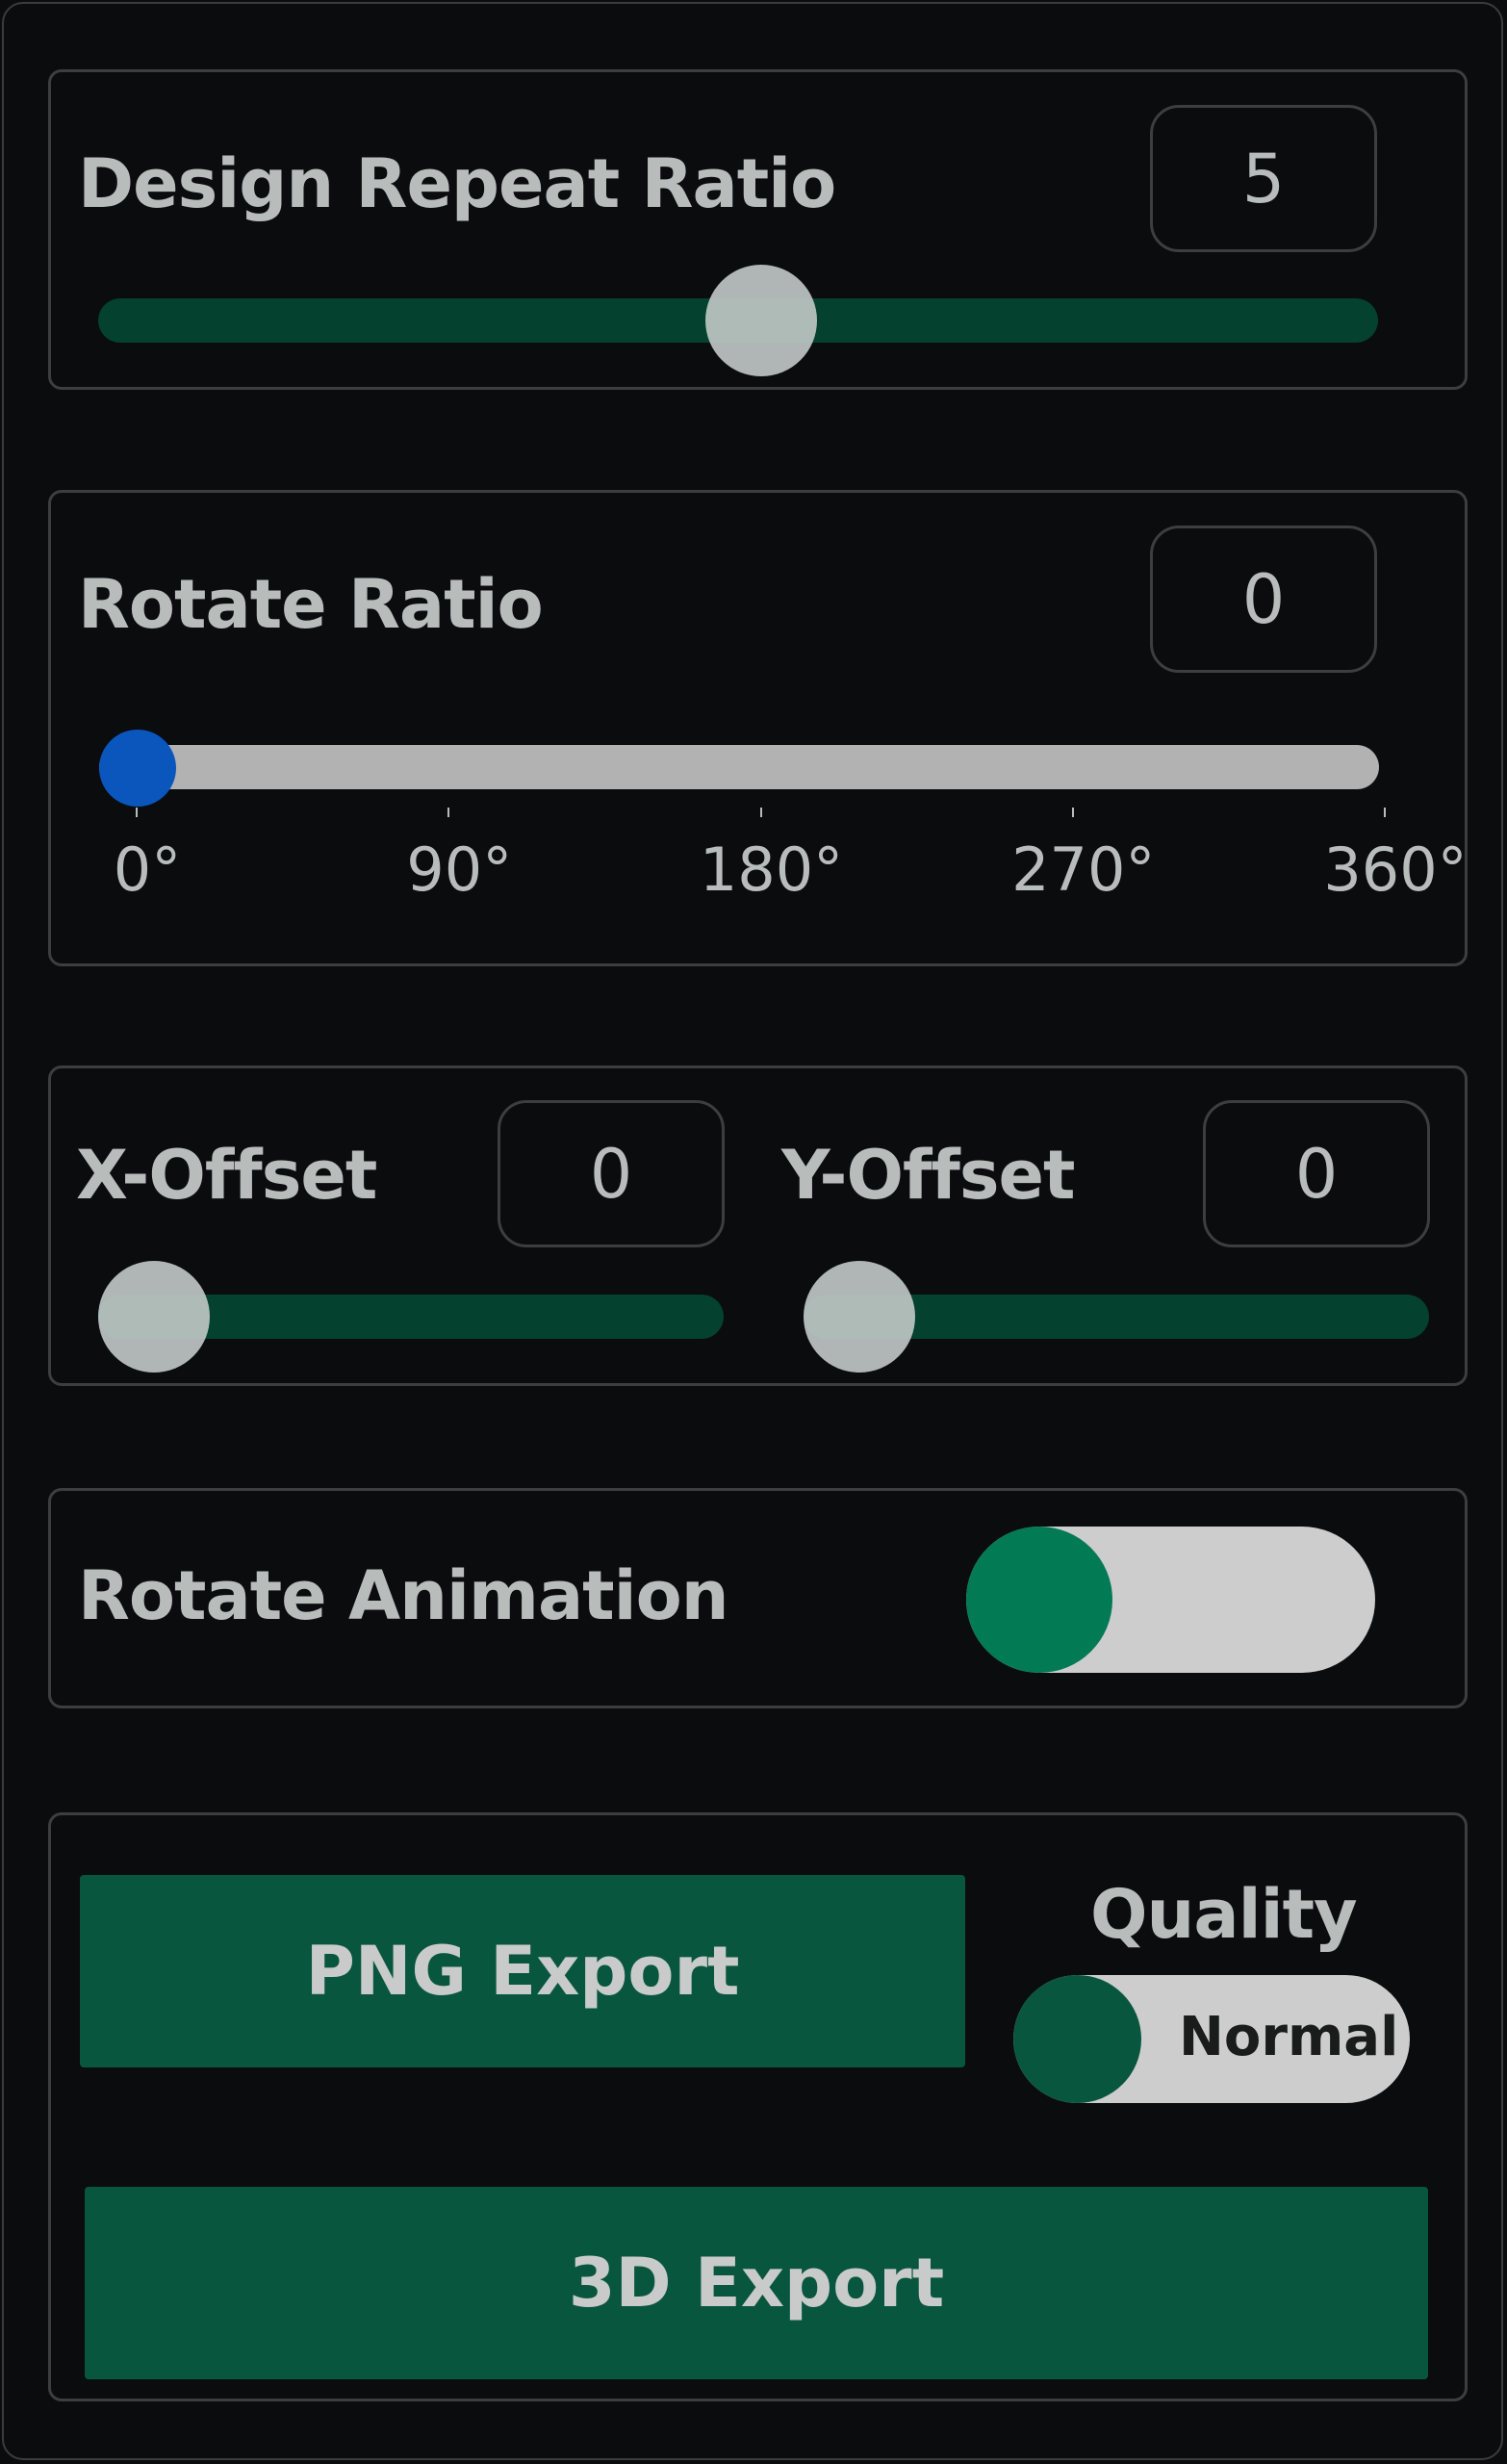  I want to click on quality-knob, so click(1077, 2039).